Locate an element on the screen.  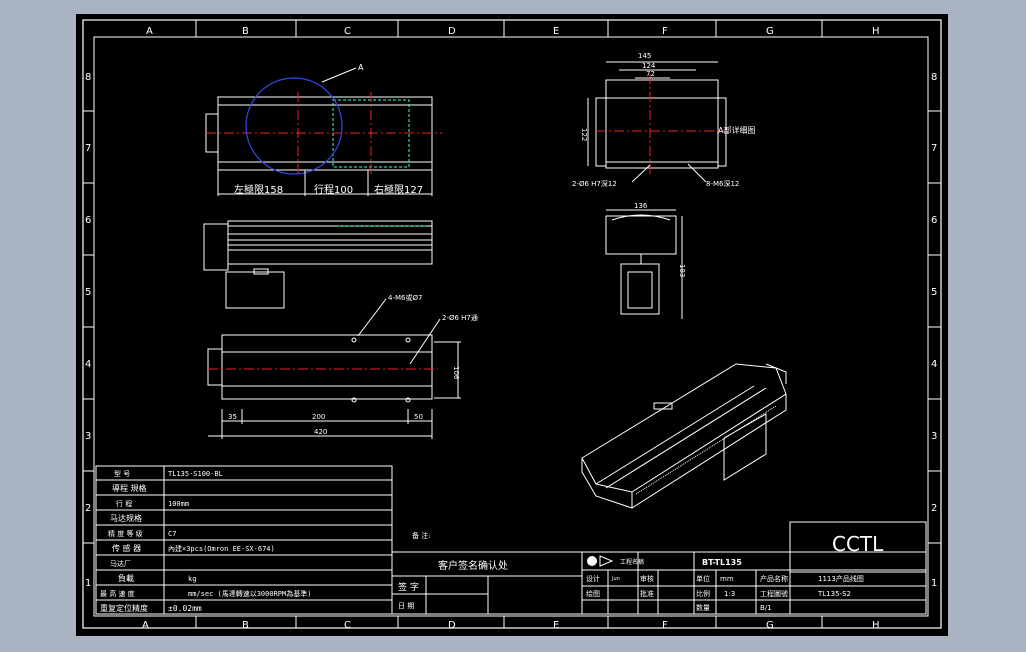
end-view is located at coordinates (644, 264).